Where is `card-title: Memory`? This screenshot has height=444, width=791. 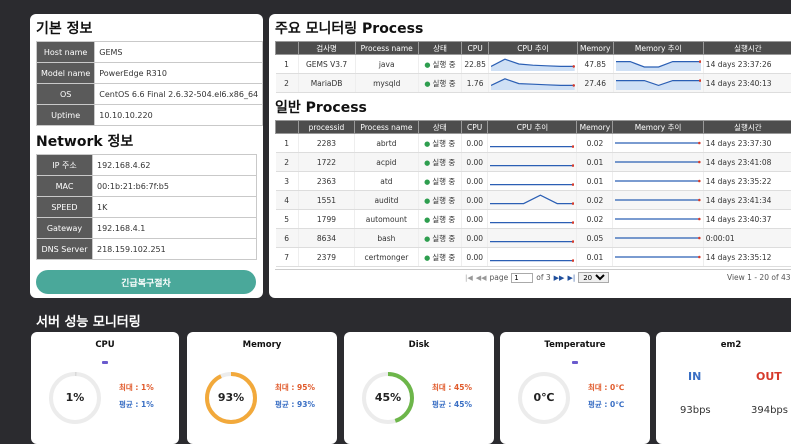 card-title: Memory is located at coordinates (262, 345).